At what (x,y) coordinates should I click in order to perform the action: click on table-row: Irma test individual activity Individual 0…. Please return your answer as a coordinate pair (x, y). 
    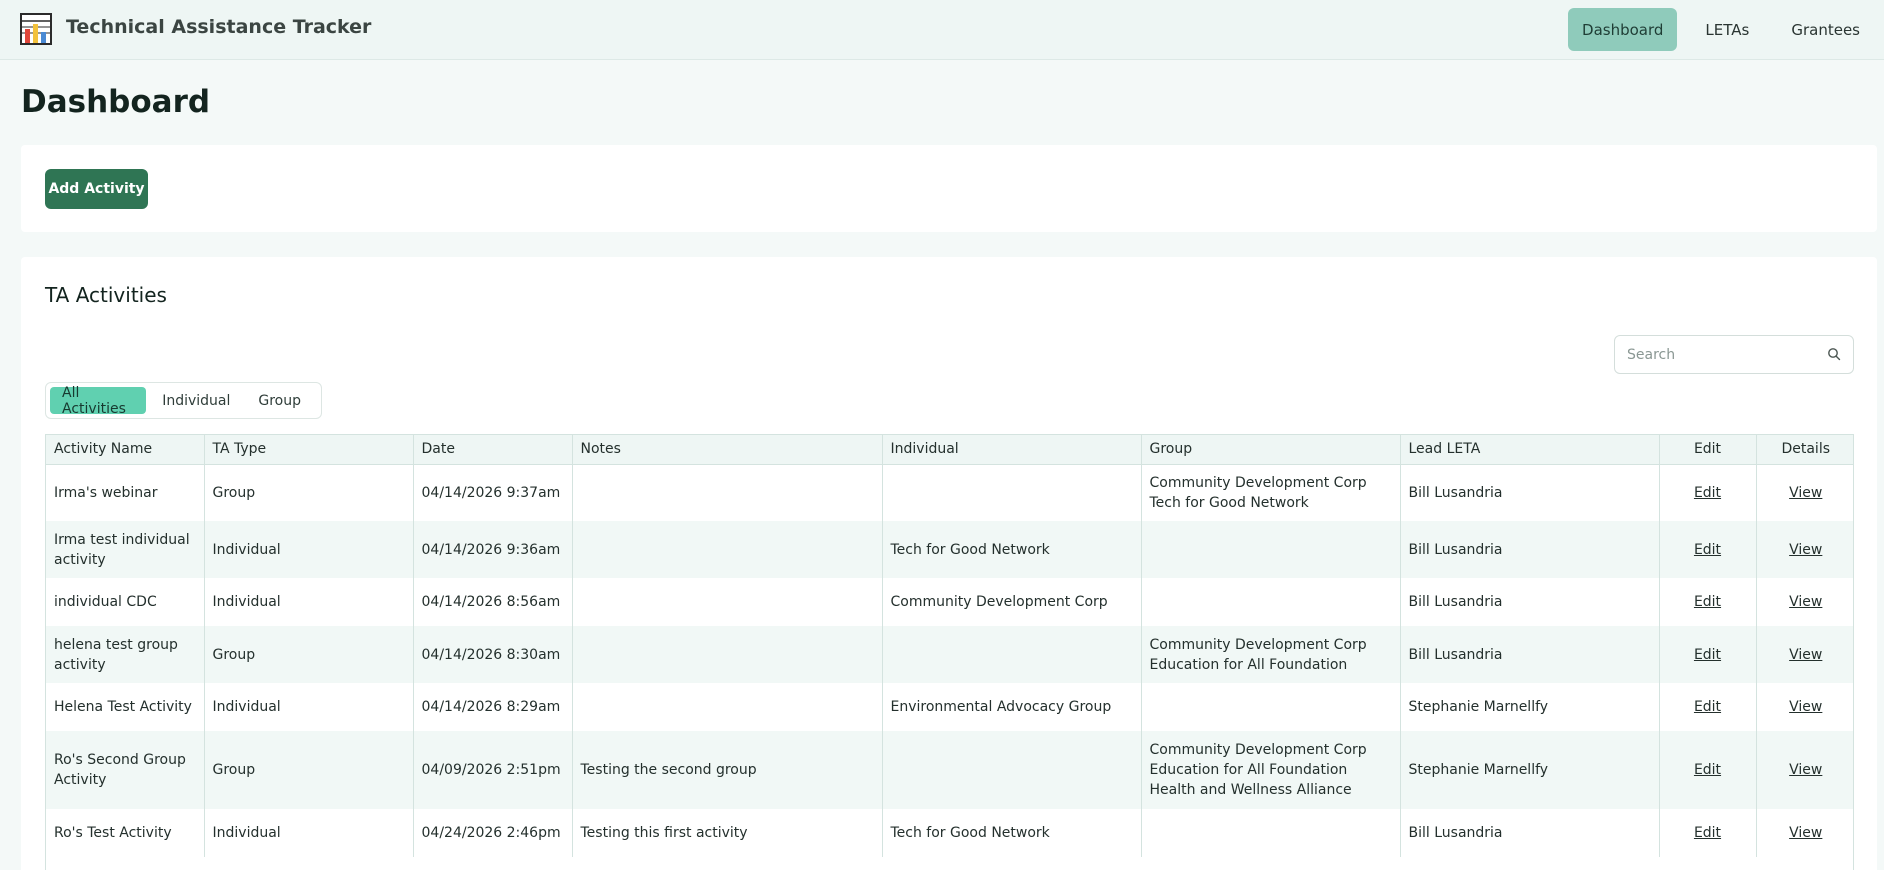
    Looking at the image, I should click on (949, 549).